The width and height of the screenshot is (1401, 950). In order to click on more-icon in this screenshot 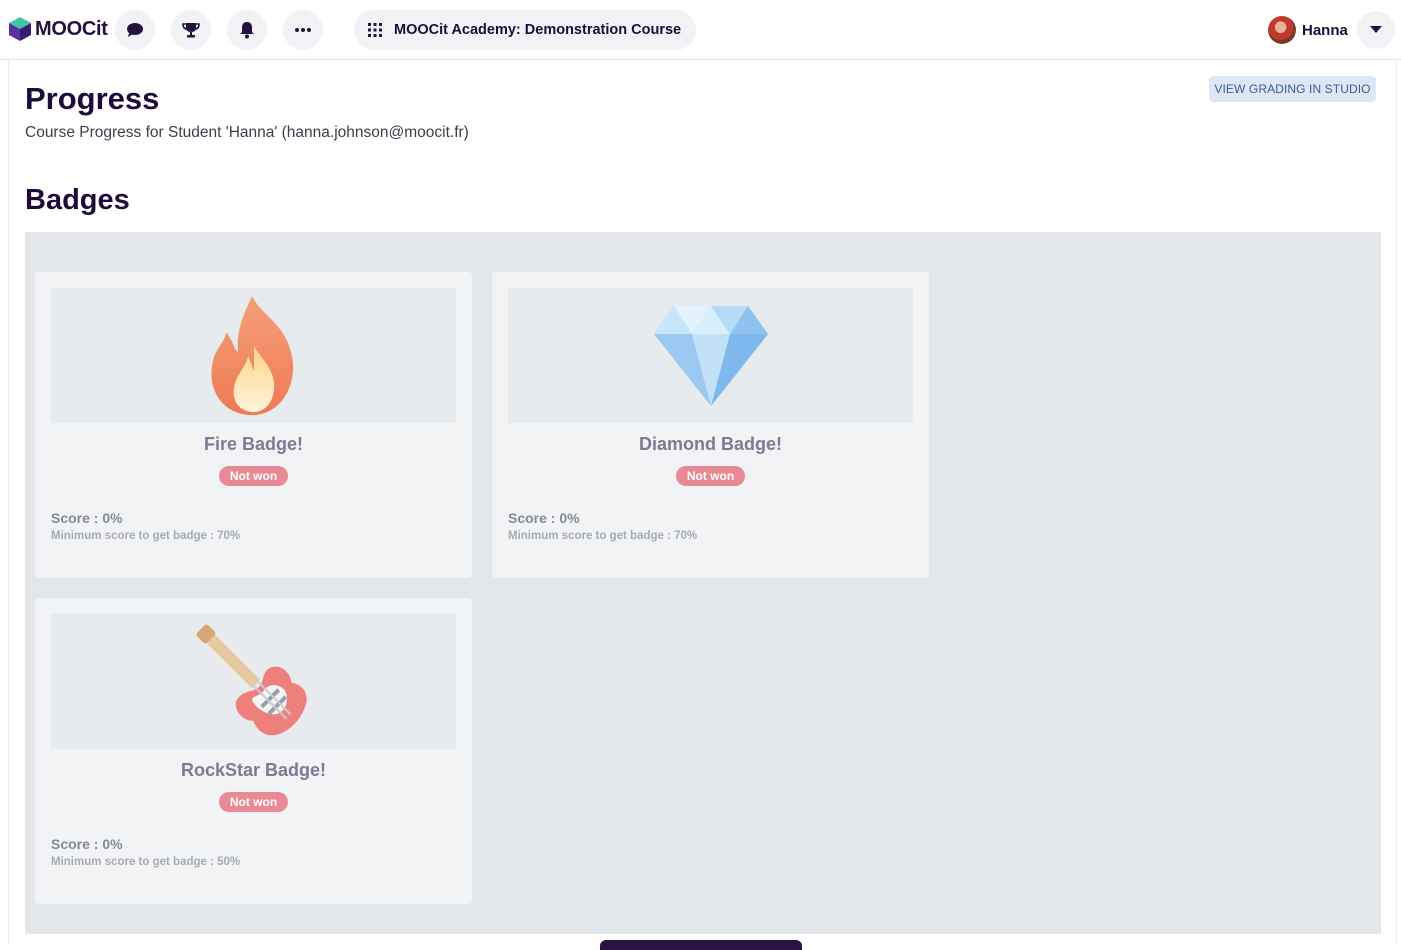, I will do `click(303, 30)`.